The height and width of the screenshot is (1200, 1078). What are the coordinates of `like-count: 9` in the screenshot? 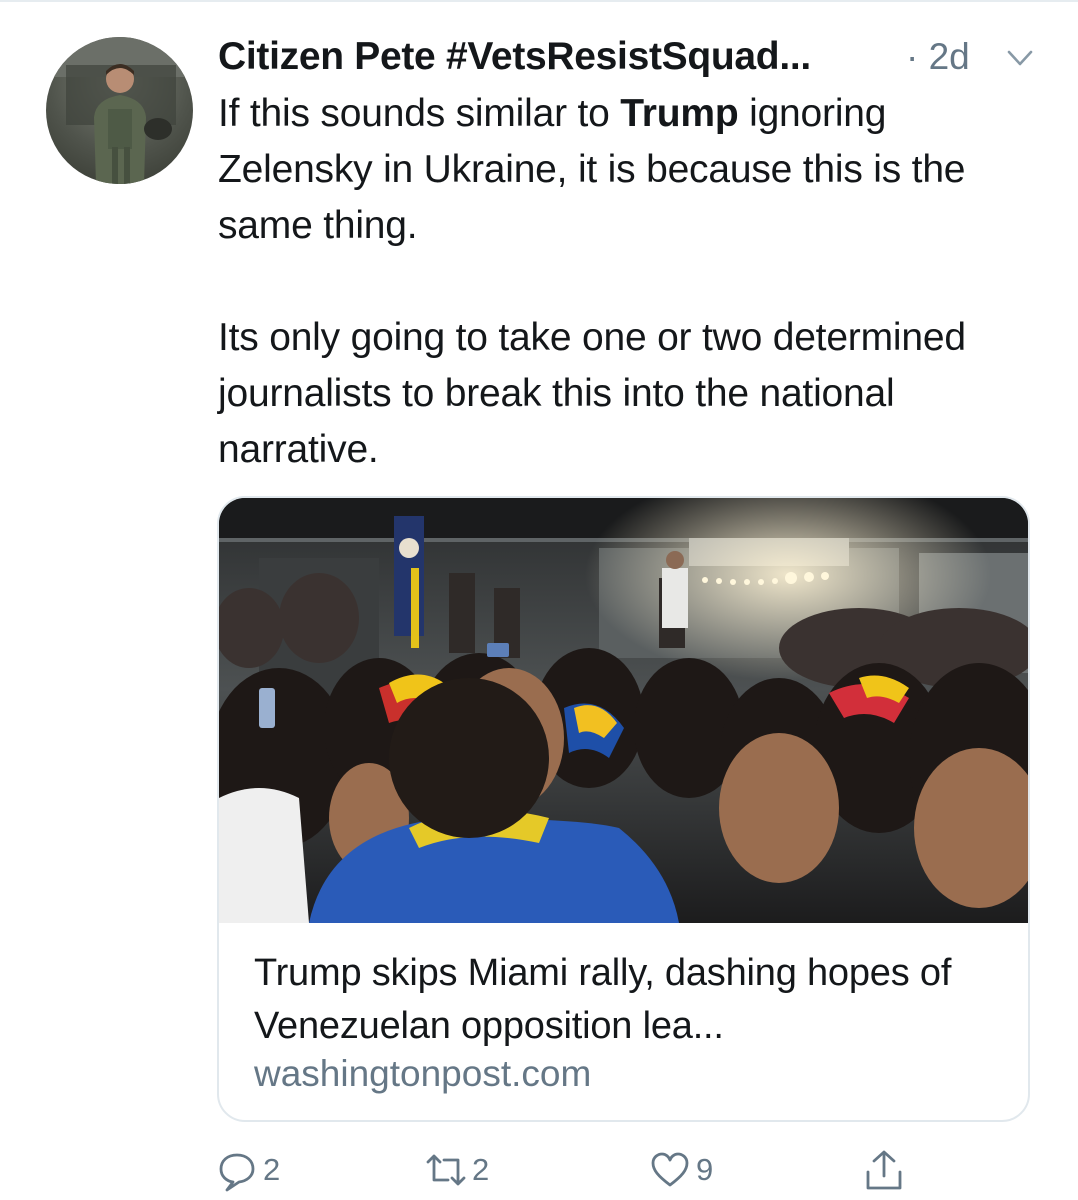 It's located at (705, 1169).